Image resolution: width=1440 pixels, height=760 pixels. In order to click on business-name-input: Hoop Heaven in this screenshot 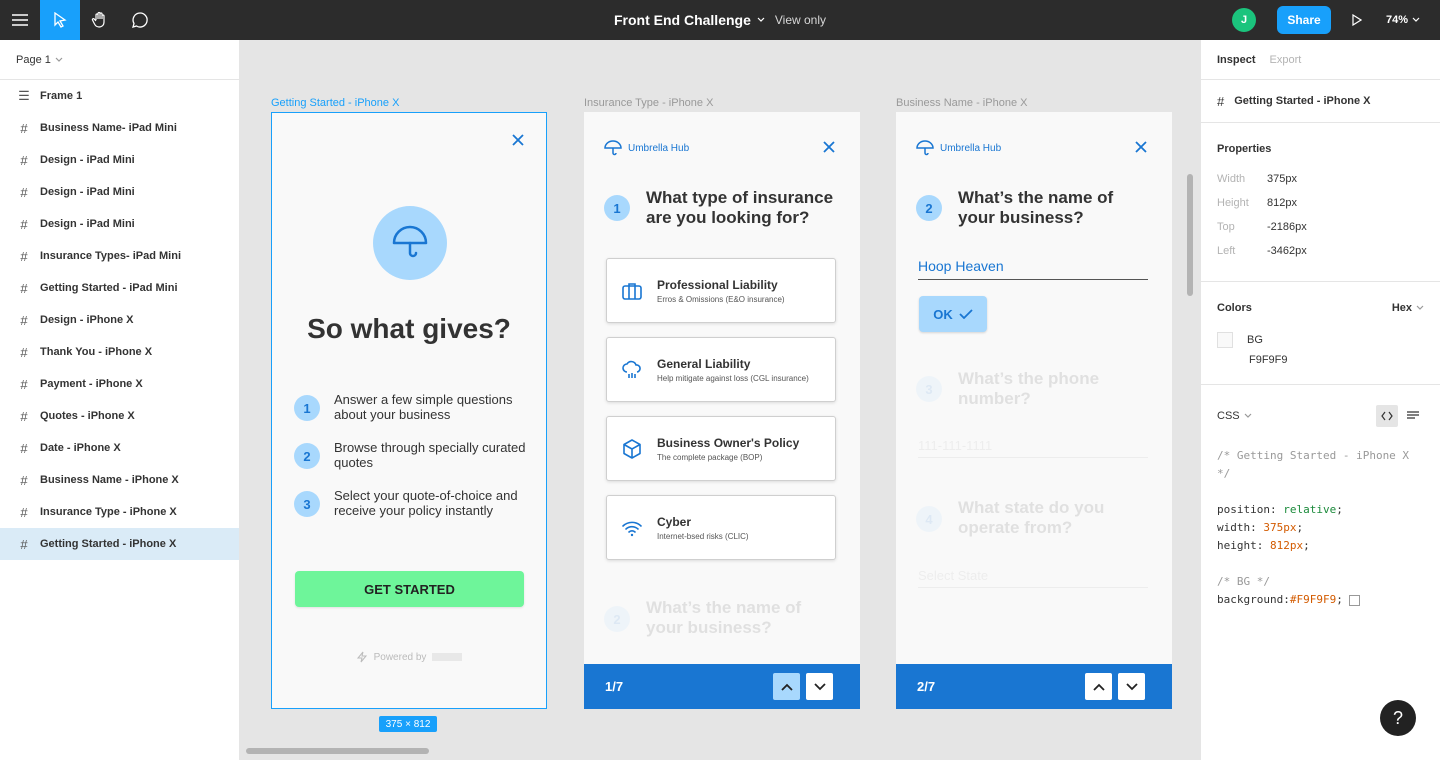, I will do `click(1033, 269)`.